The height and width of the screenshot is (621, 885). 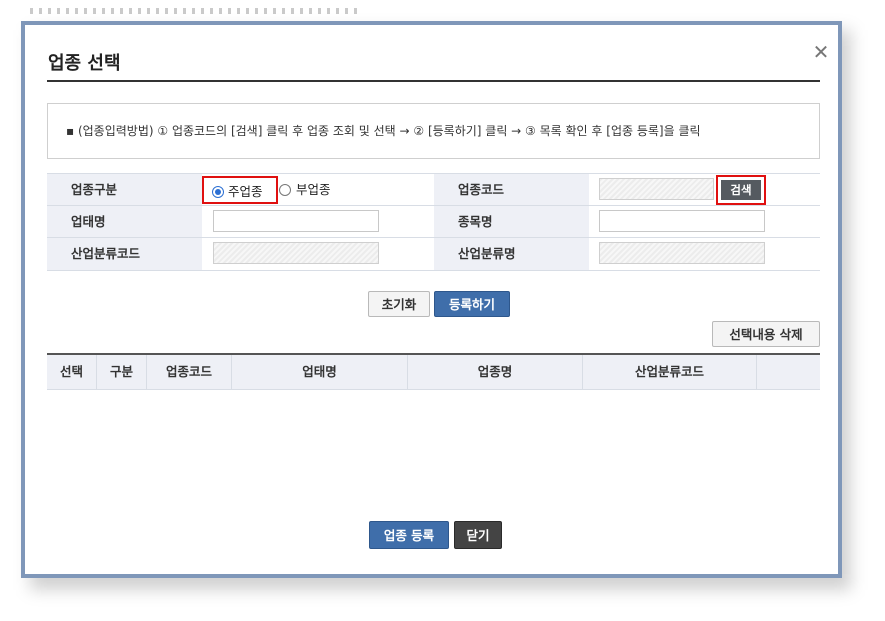 I want to click on business-code-input, so click(x=656, y=189).